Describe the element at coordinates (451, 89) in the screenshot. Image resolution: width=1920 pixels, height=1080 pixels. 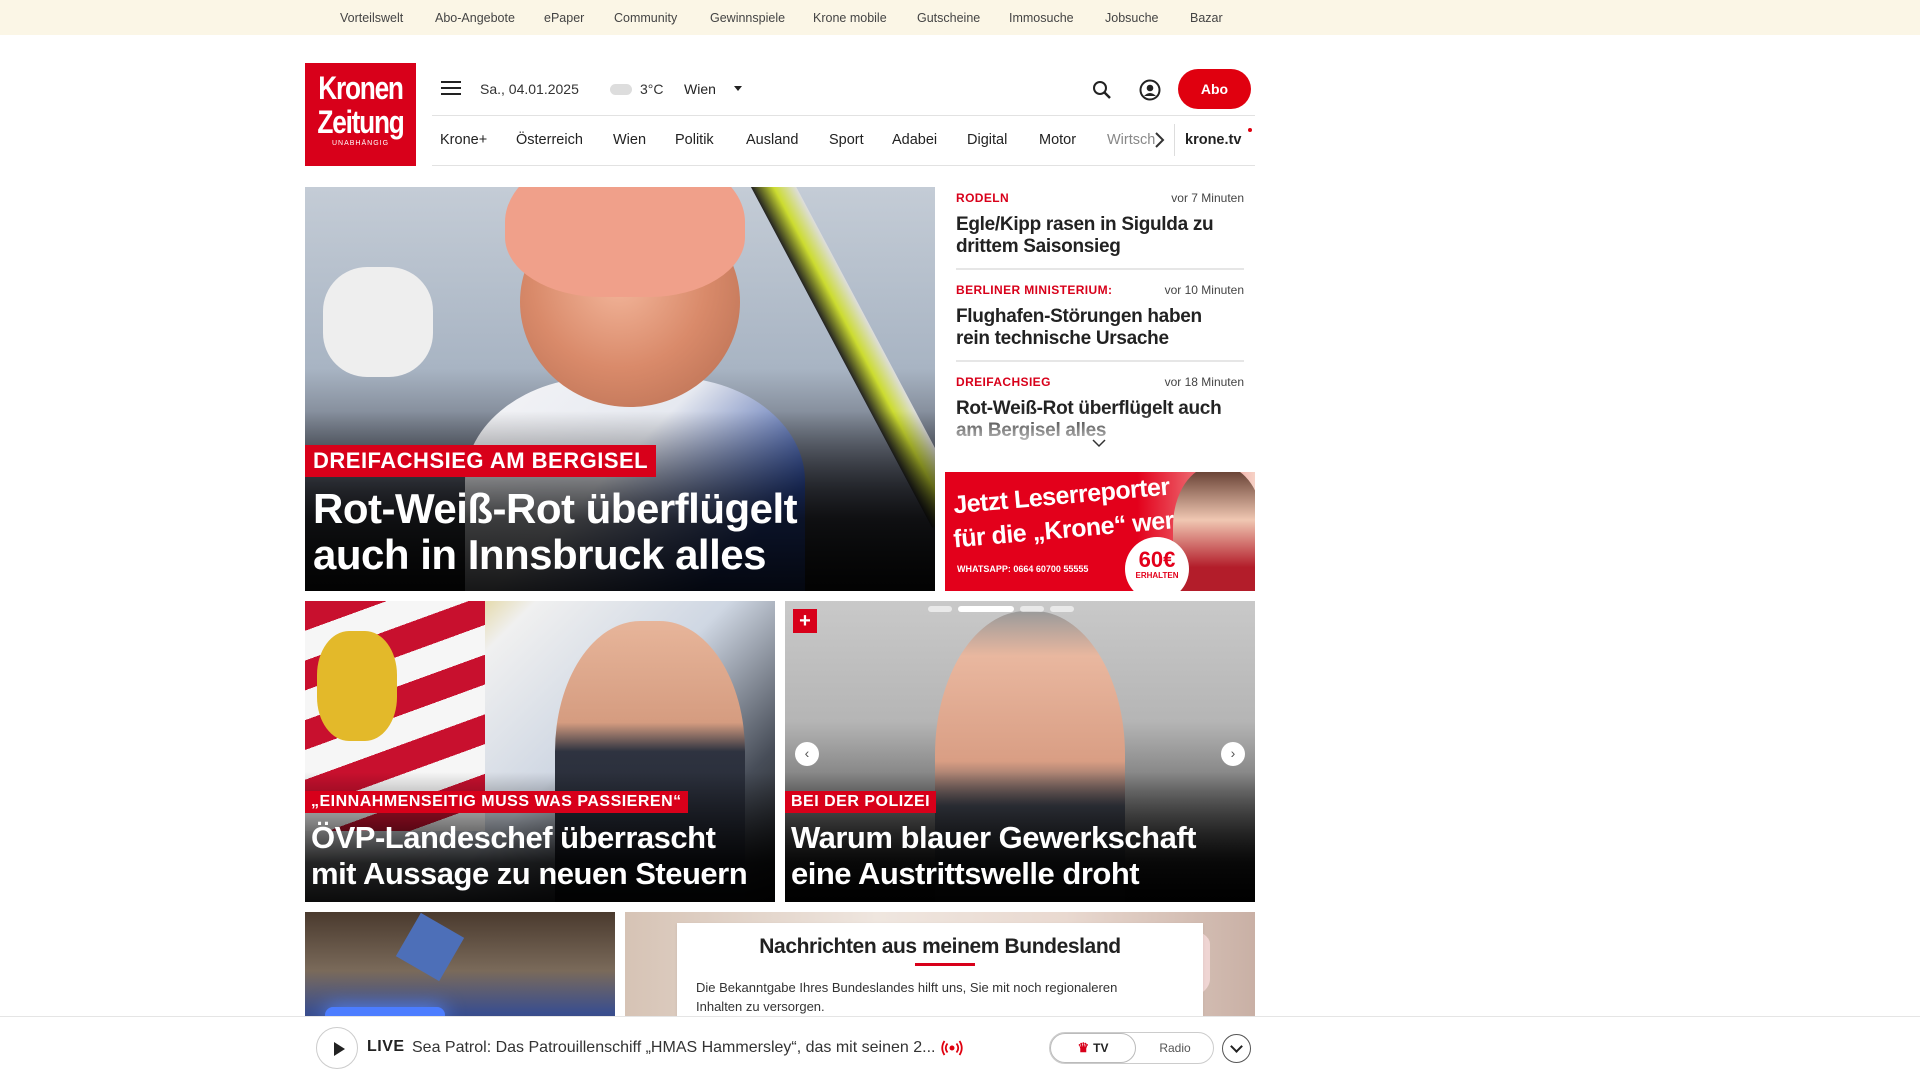
I see `hamburger-menu-icon` at that location.